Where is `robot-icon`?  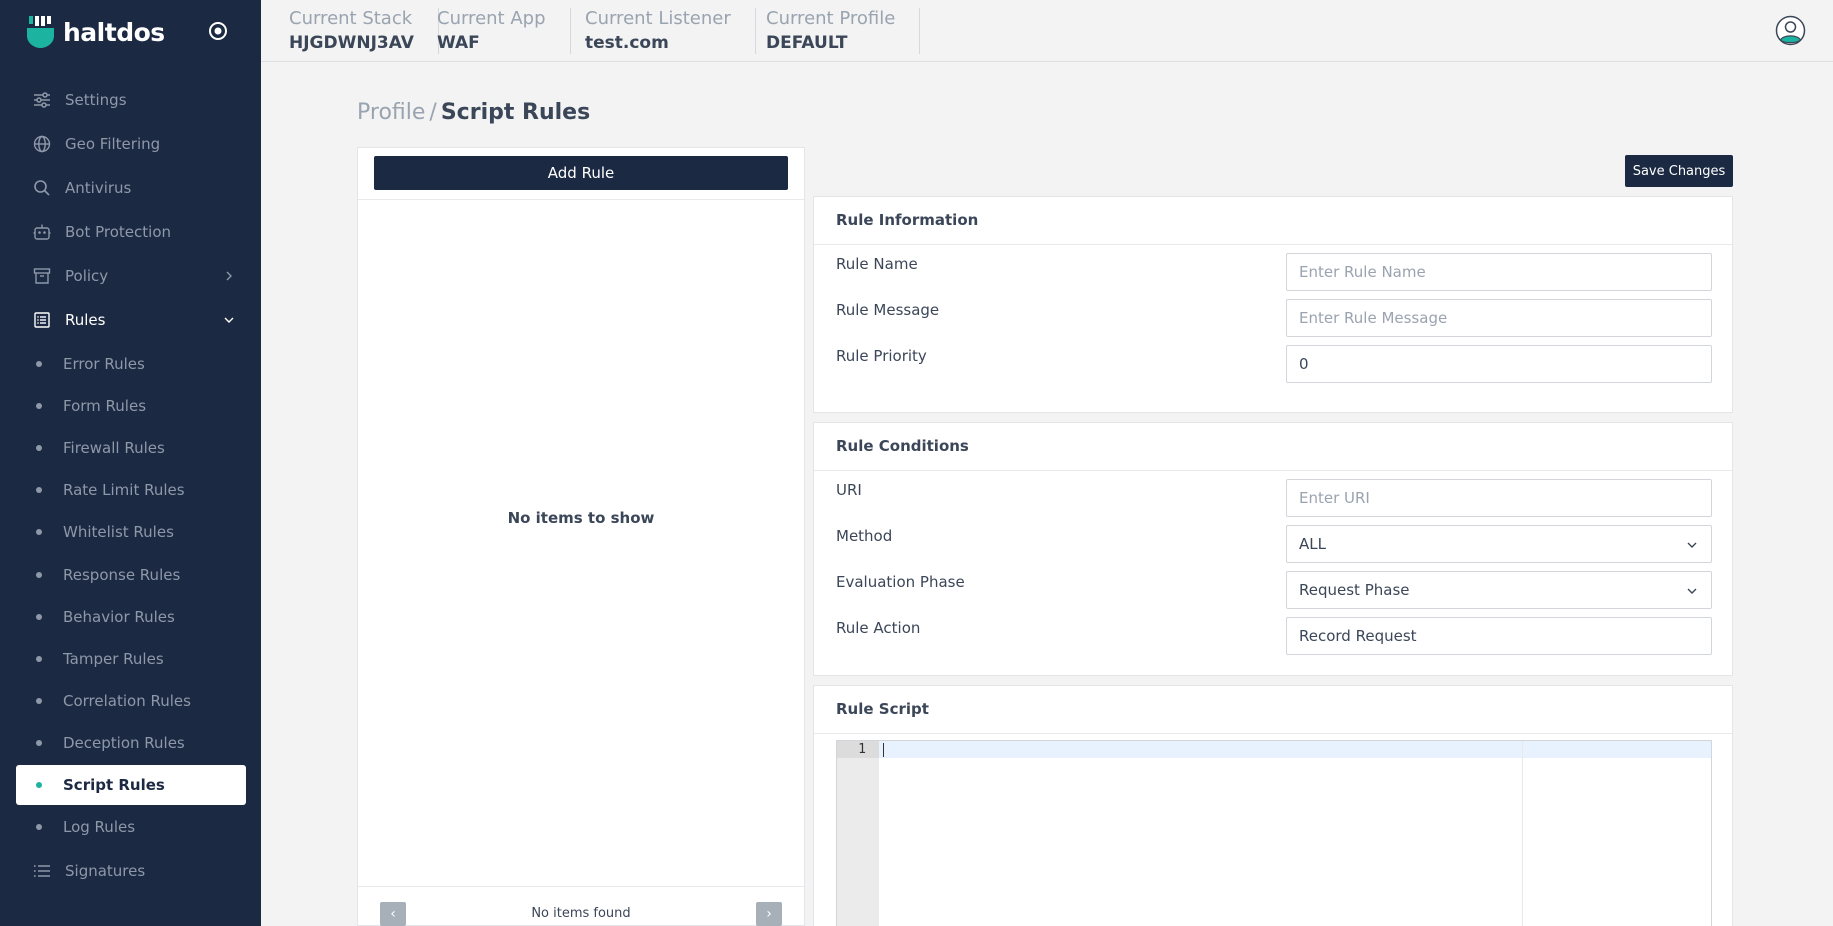
robot-icon is located at coordinates (41, 232).